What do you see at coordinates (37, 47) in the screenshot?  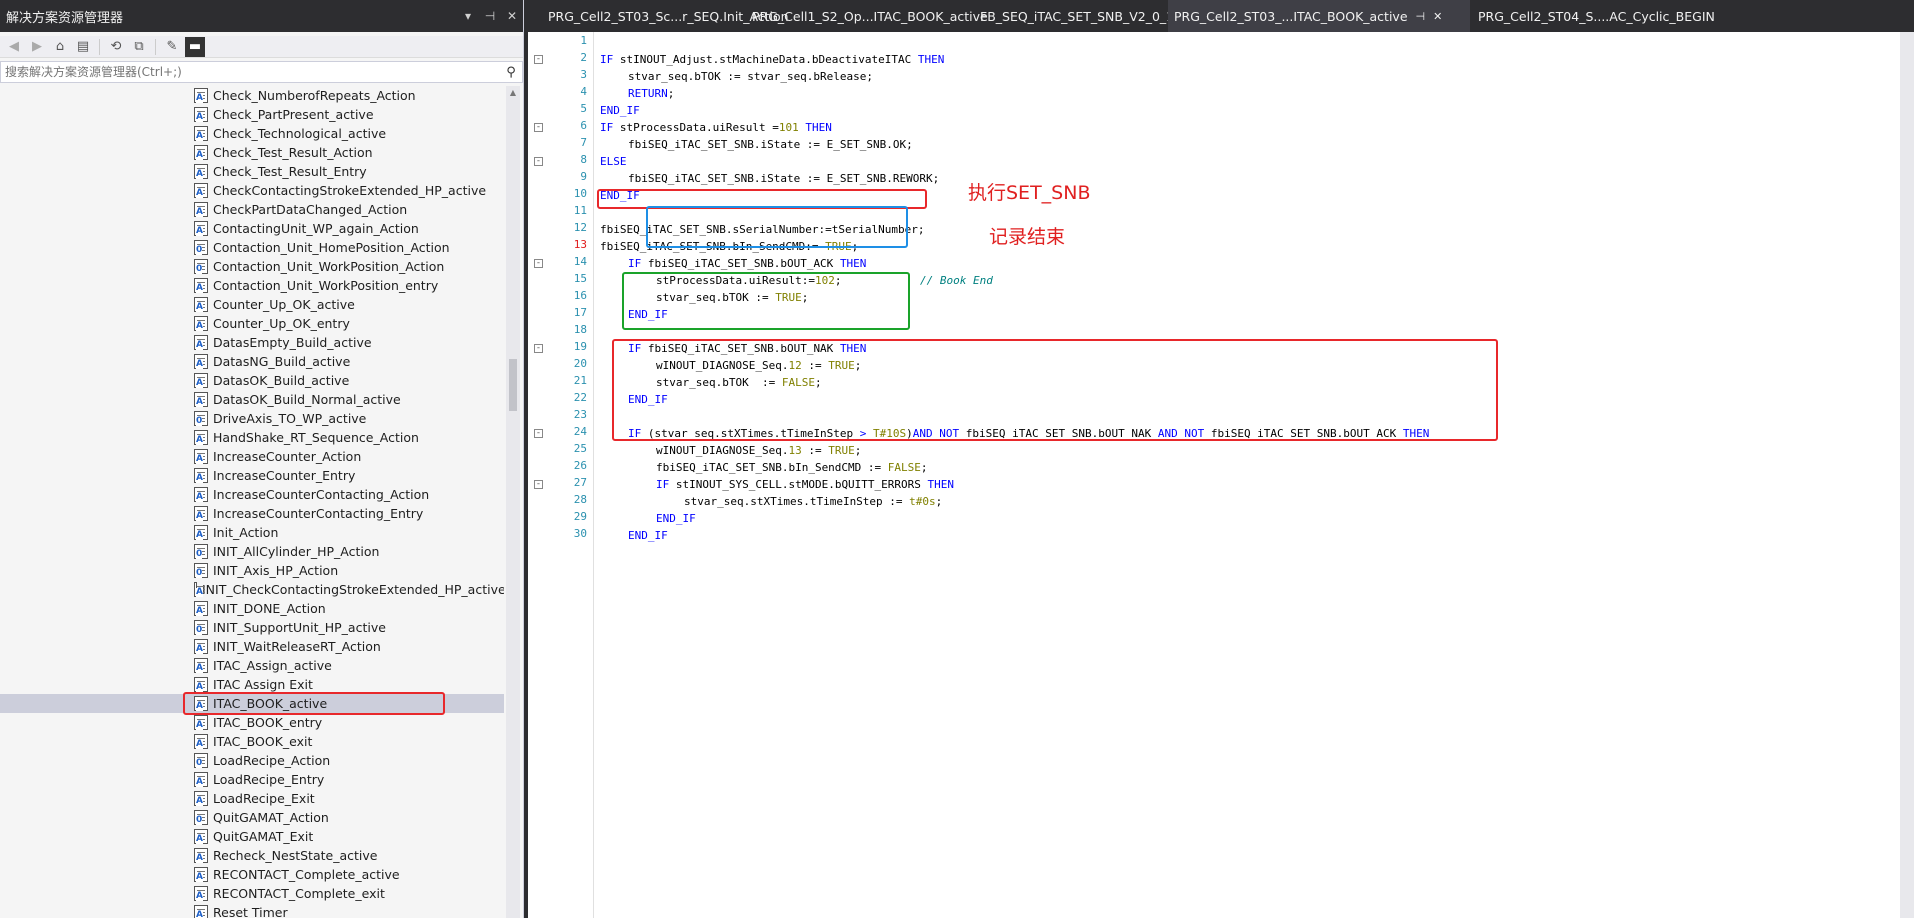 I see `forward-icon: ▶` at bounding box center [37, 47].